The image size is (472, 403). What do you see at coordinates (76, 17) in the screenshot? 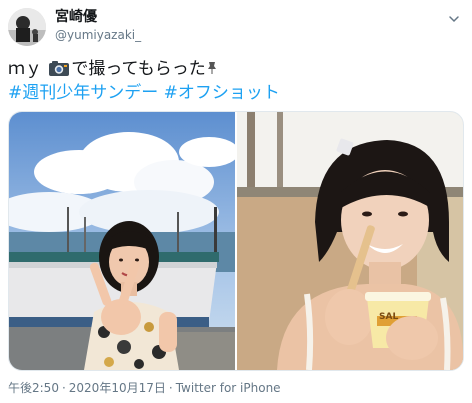
I see `author-display-name: 宮崎優` at bounding box center [76, 17].